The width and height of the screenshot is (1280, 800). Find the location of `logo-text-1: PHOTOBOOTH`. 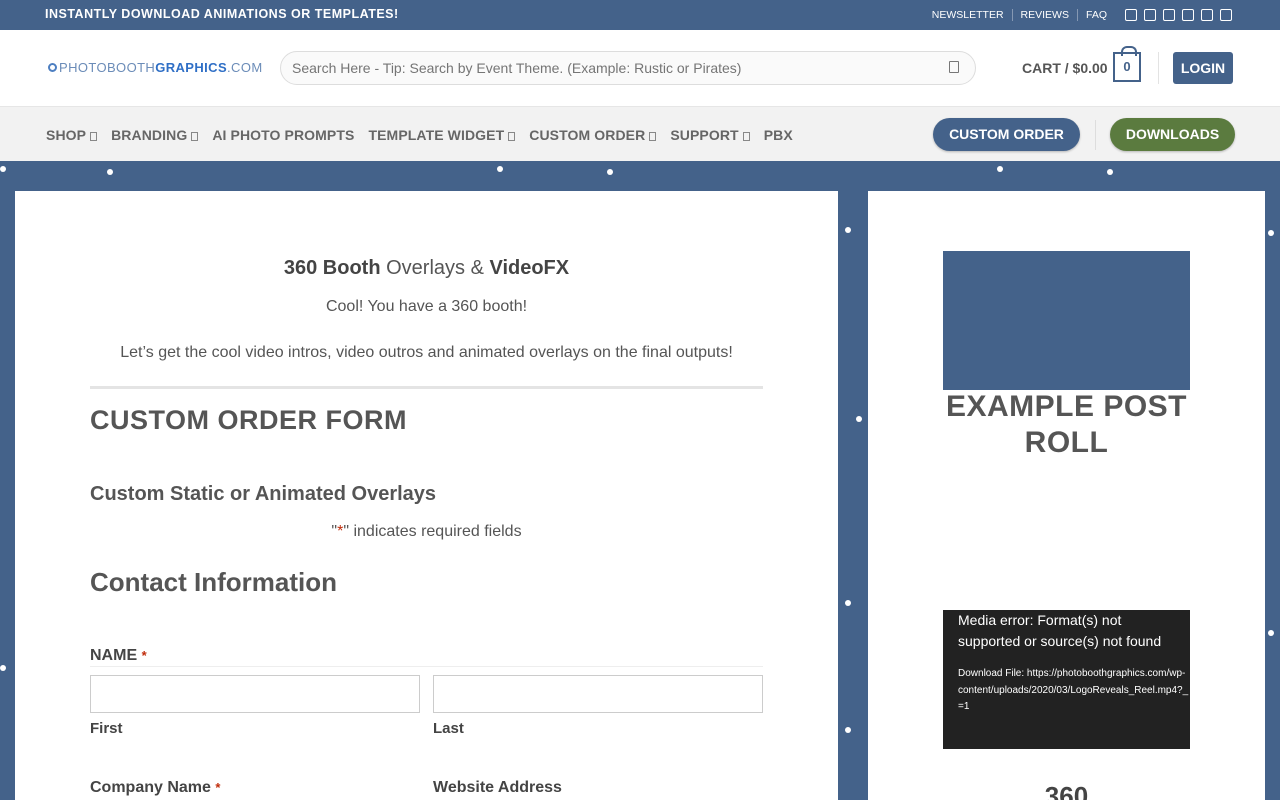

logo-text-1: PHOTOBOOTH is located at coordinates (107, 67).